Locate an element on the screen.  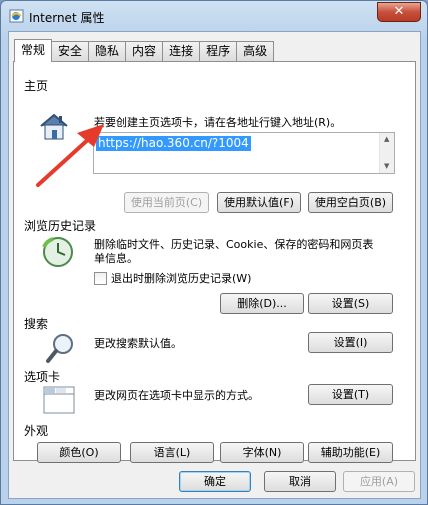
history-section-title: 浏览历史记录 is located at coordinates (60, 226).